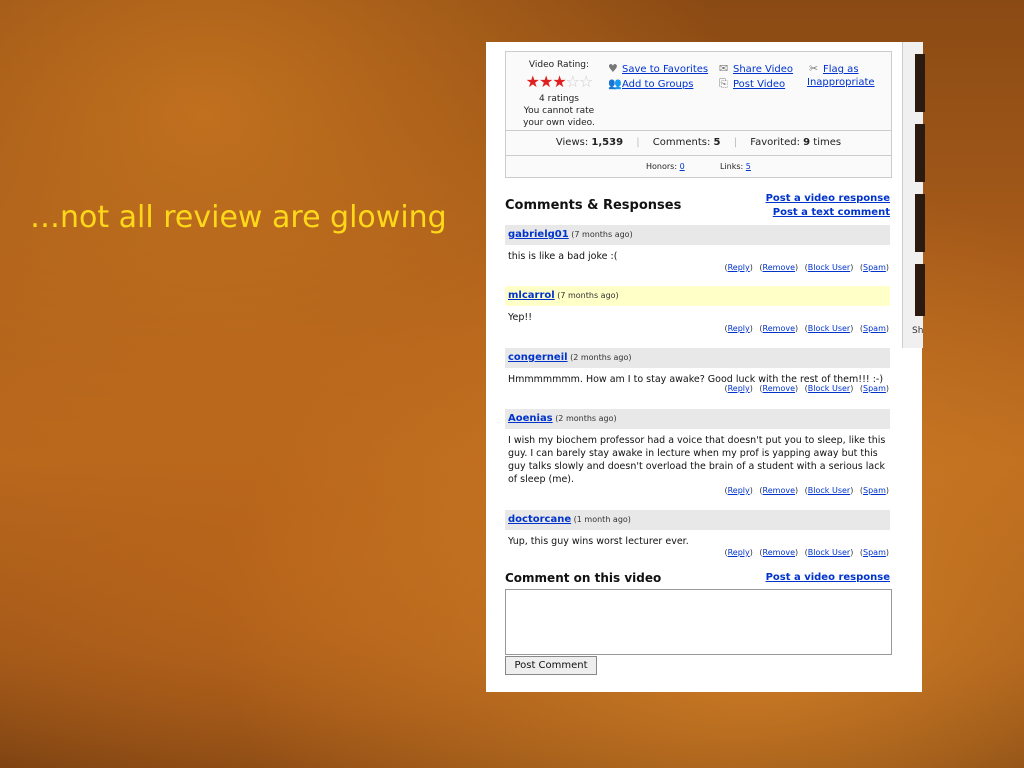 The width and height of the screenshot is (1024, 768). What do you see at coordinates (724, 68) in the screenshot?
I see `envelope-icon: ✉` at bounding box center [724, 68].